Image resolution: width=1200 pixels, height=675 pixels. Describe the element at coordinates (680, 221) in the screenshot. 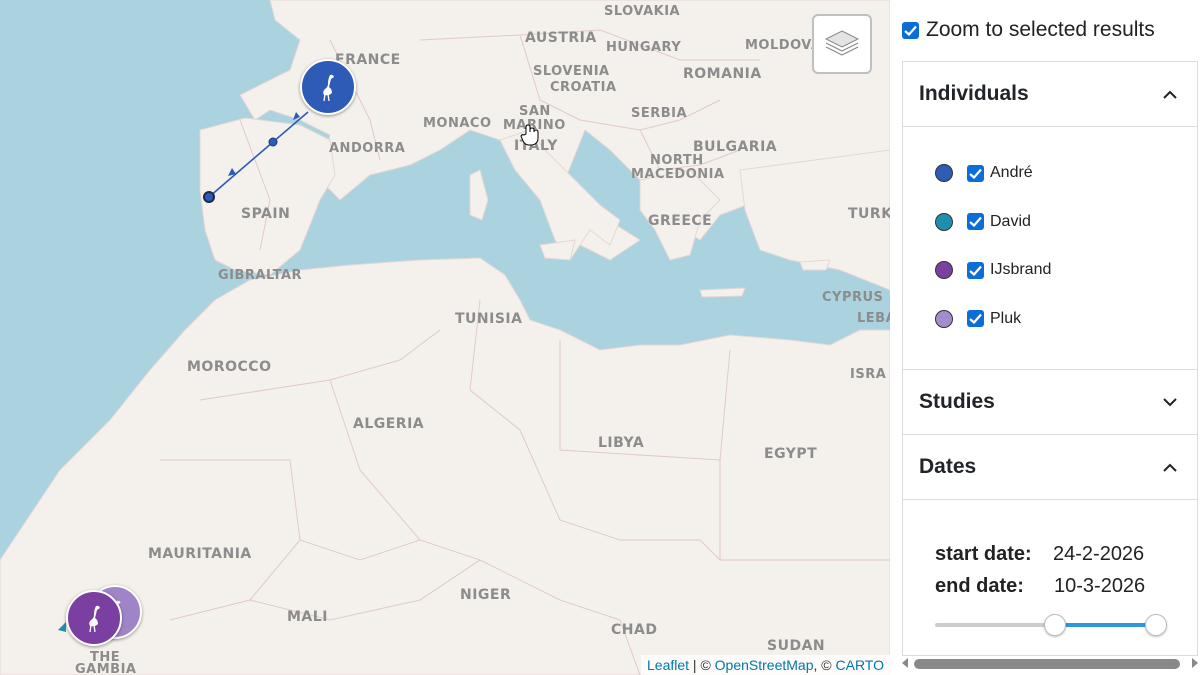

I see `label-greece: GREECE` at that location.